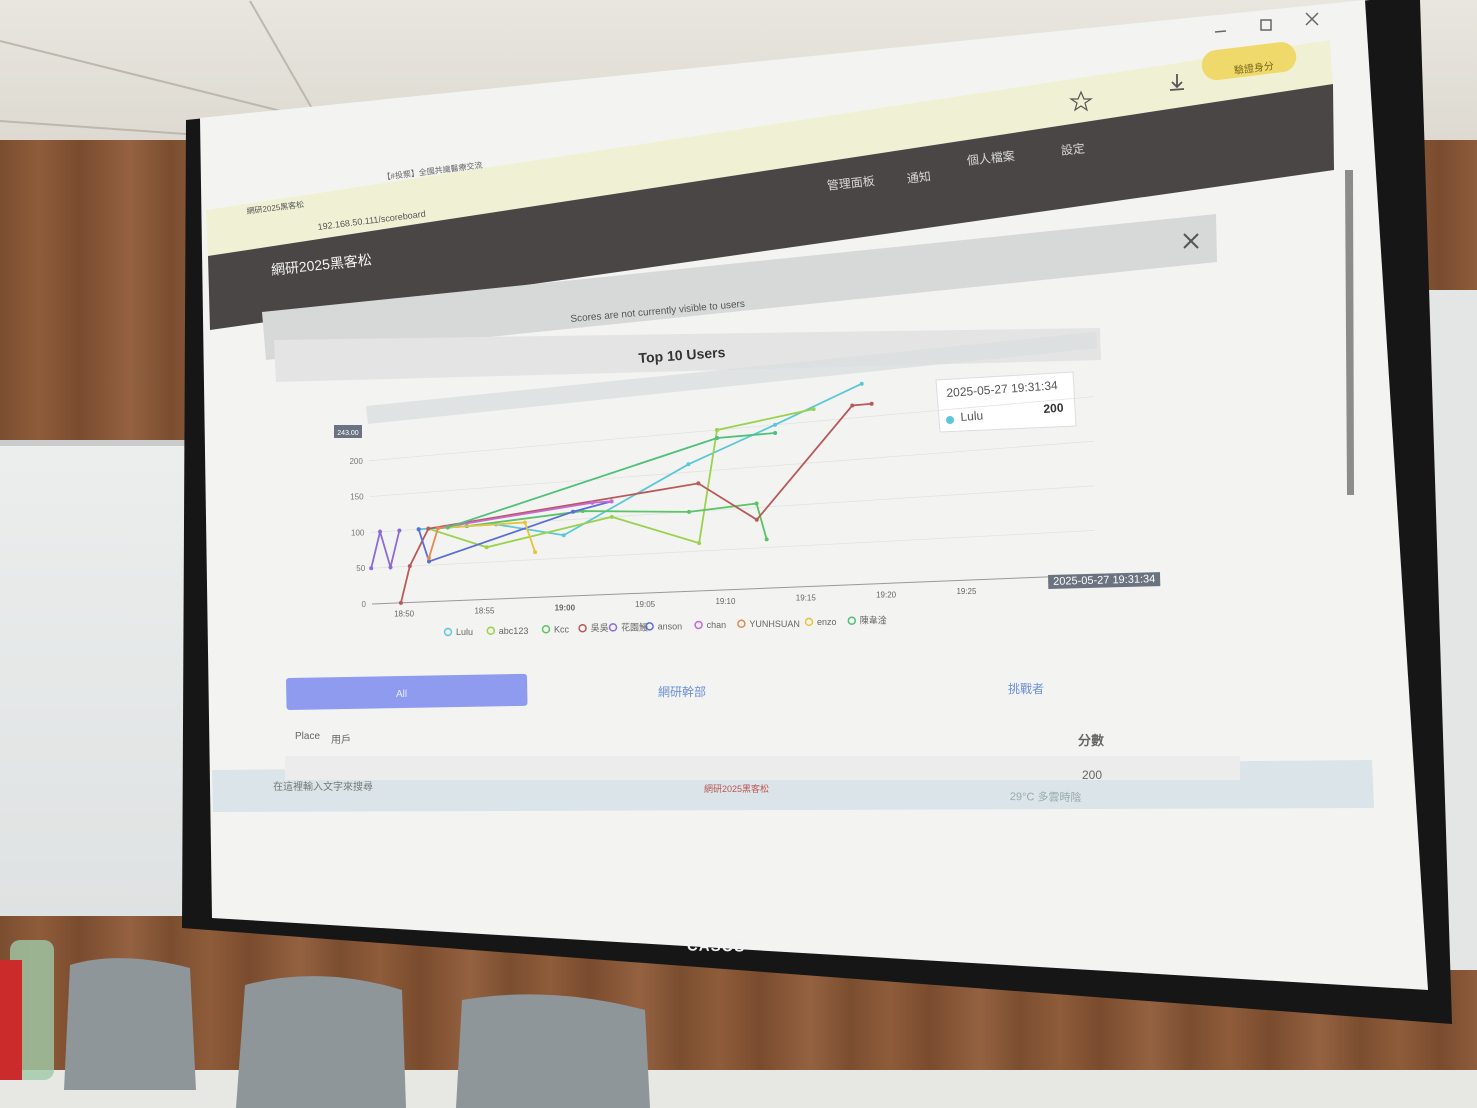 The width and height of the screenshot is (1477, 1108). I want to click on site-brand: 網研2025黑客松, so click(321, 264).